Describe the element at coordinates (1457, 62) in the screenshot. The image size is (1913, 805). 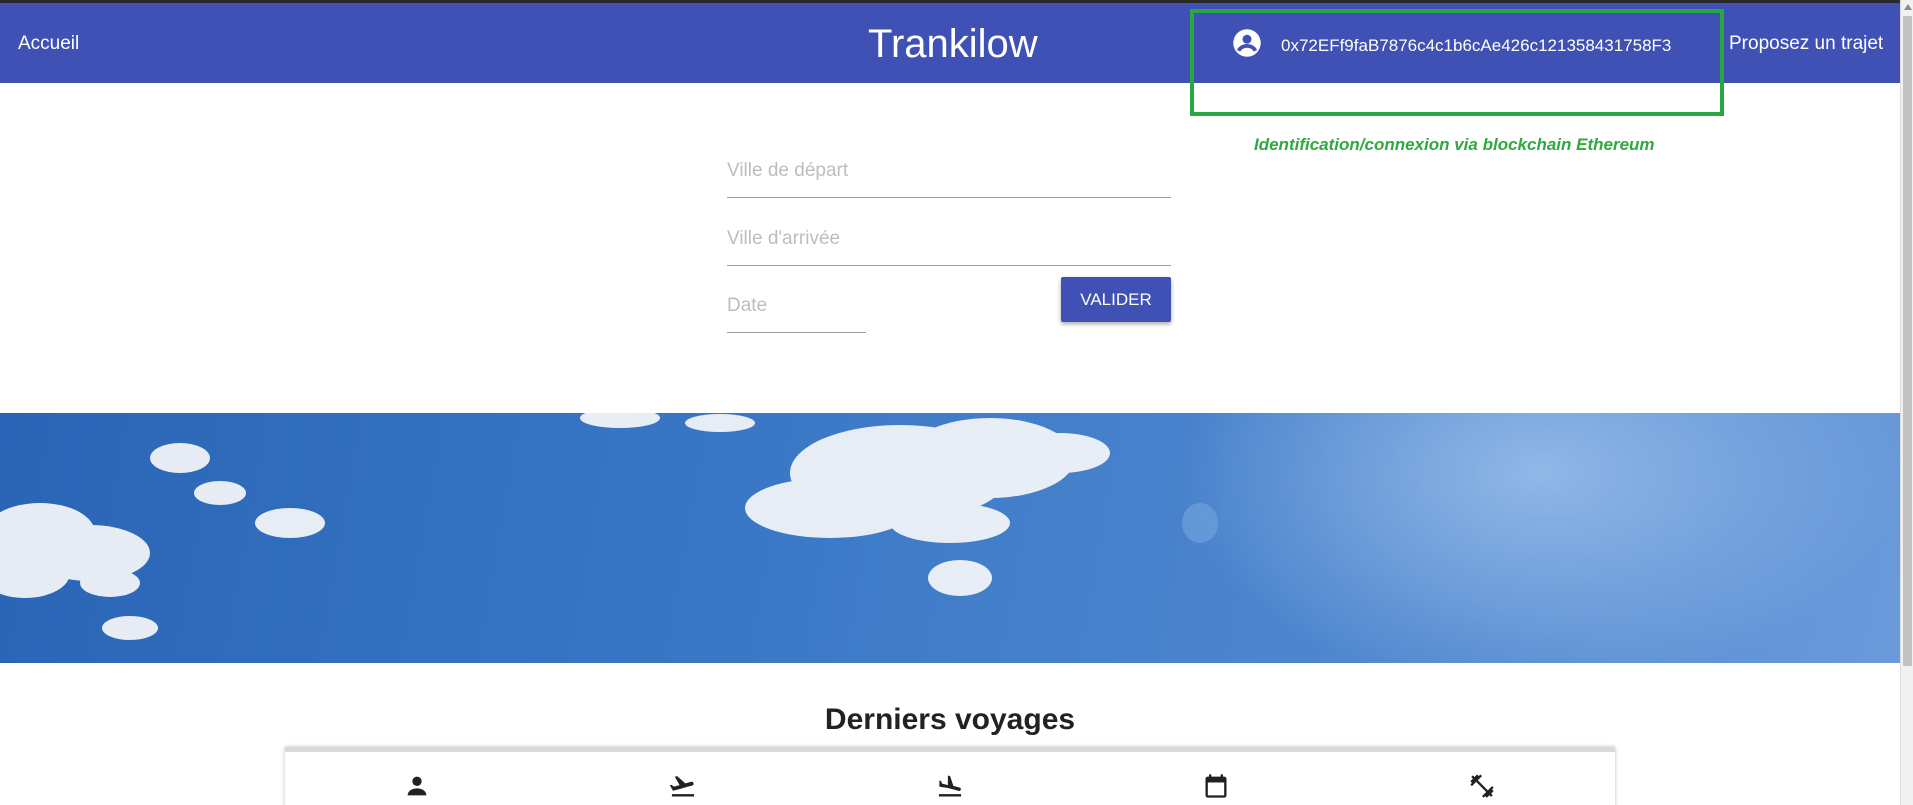
I see `annotation-highlight-box` at that location.